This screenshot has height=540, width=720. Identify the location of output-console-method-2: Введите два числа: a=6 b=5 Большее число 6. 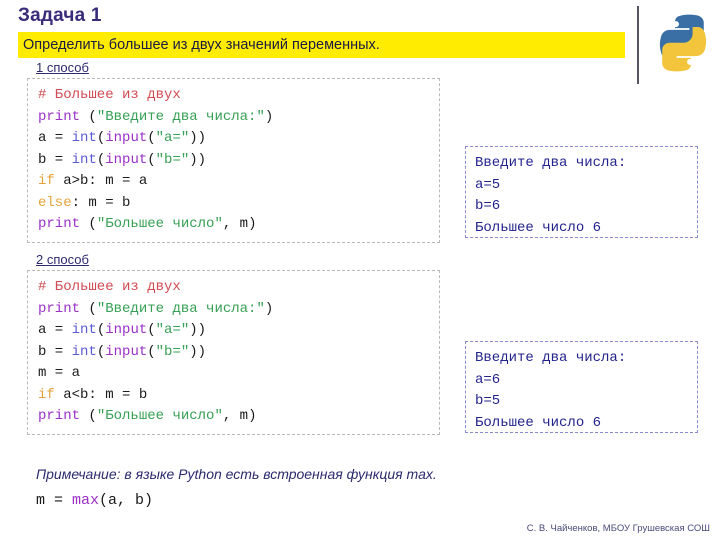
(581, 387).